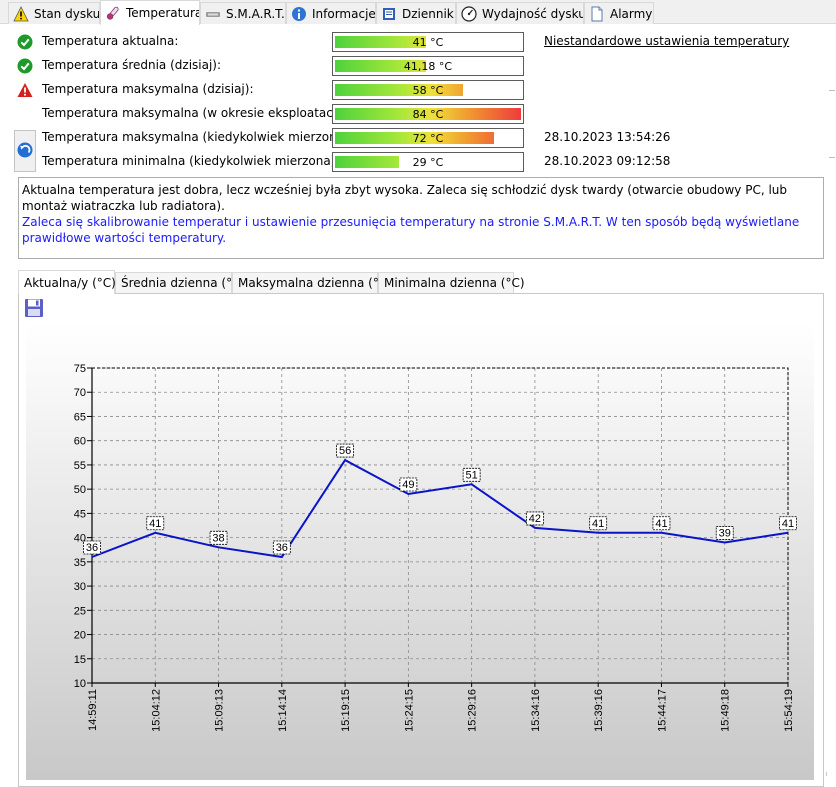  Describe the element at coordinates (344, 13) in the screenshot. I see `tab-label: Informacje` at that location.